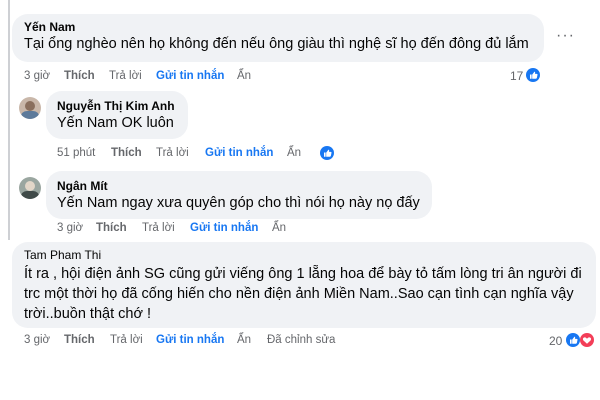 This screenshot has width=600, height=400. Describe the element at coordinates (76, 153) in the screenshot. I see `comment-time: 51 phút` at that location.